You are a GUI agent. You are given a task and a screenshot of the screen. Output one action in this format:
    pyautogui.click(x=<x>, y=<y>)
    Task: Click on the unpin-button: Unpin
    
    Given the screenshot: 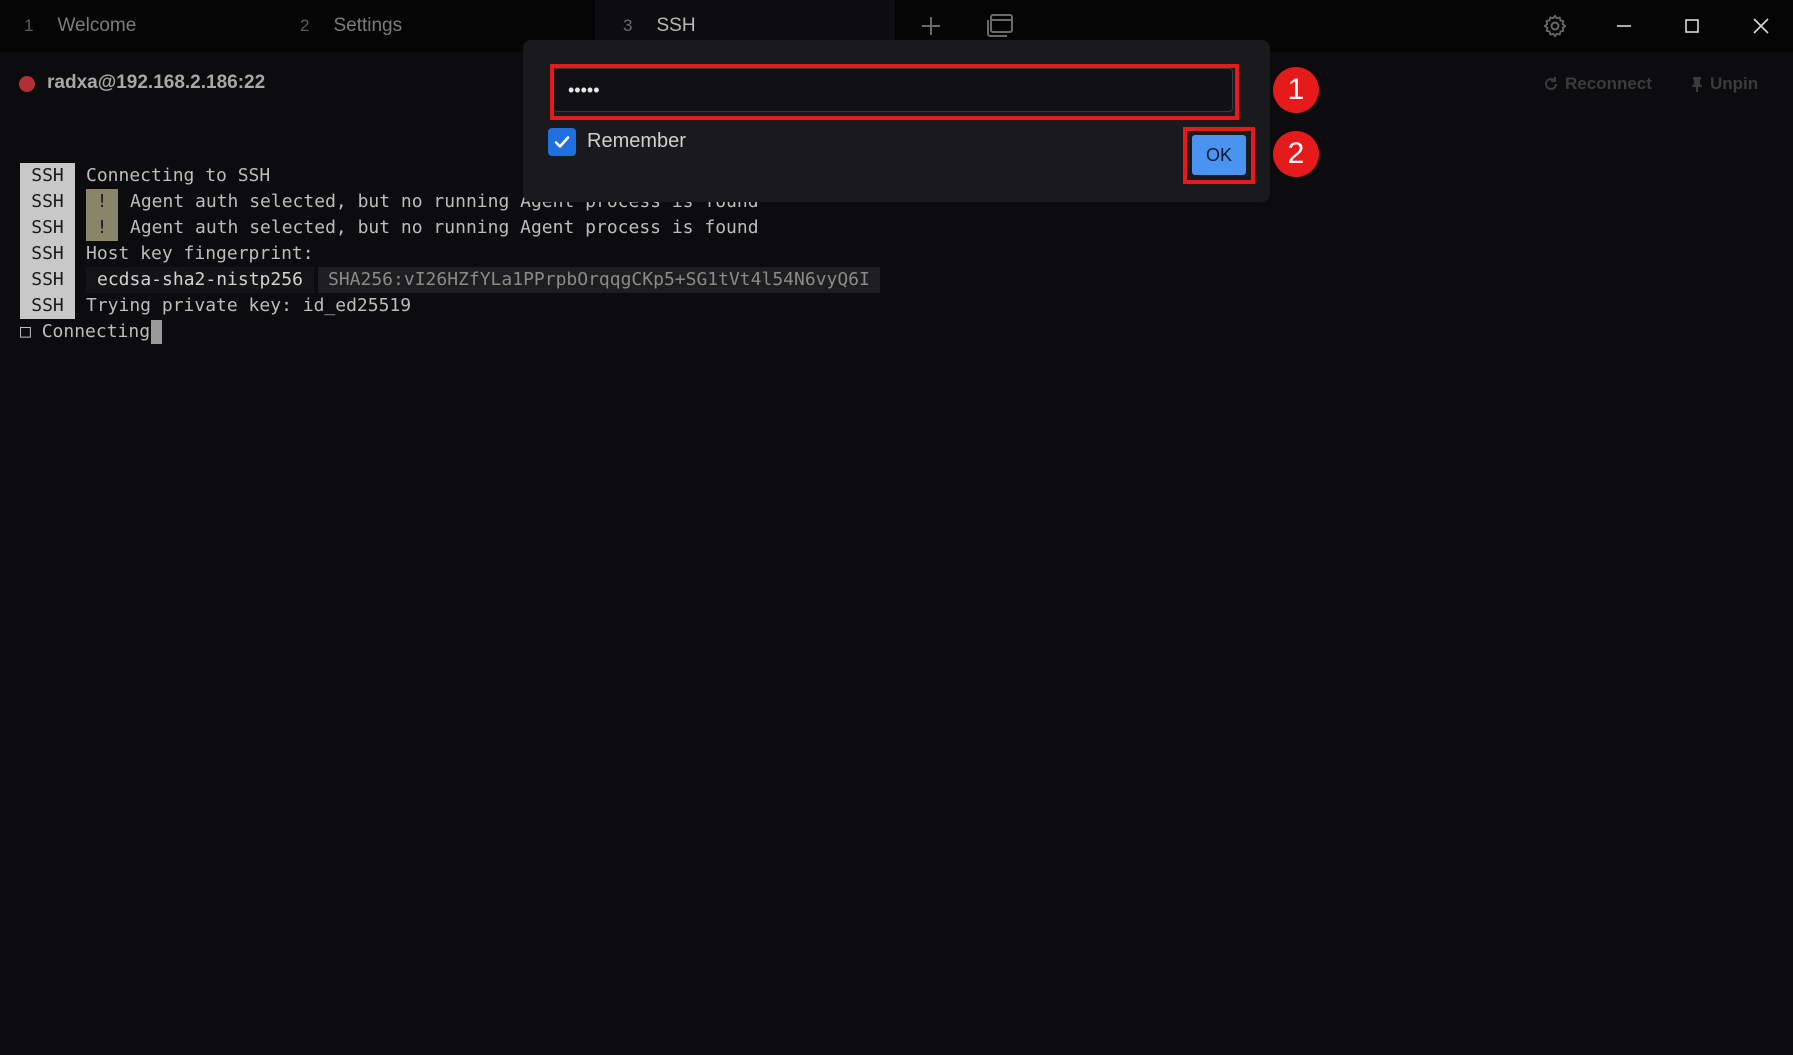 What is the action you would take?
    pyautogui.click(x=1724, y=84)
    